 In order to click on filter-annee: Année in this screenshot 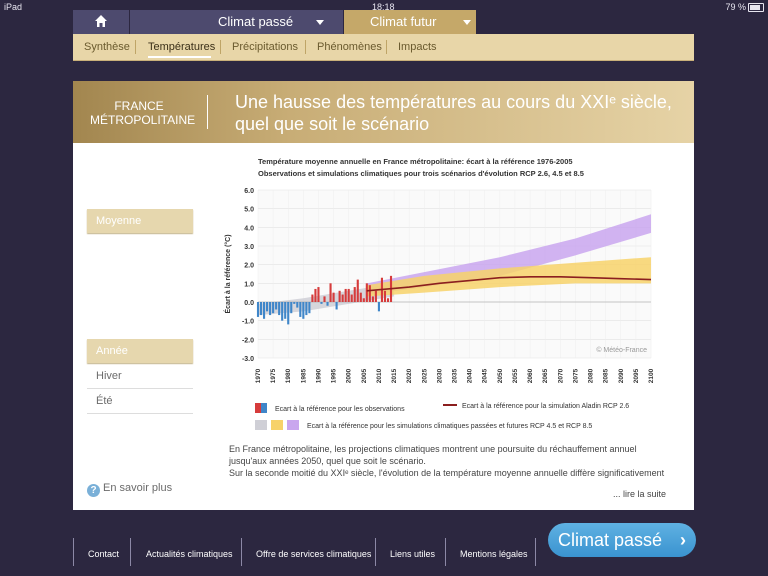, I will do `click(140, 351)`.